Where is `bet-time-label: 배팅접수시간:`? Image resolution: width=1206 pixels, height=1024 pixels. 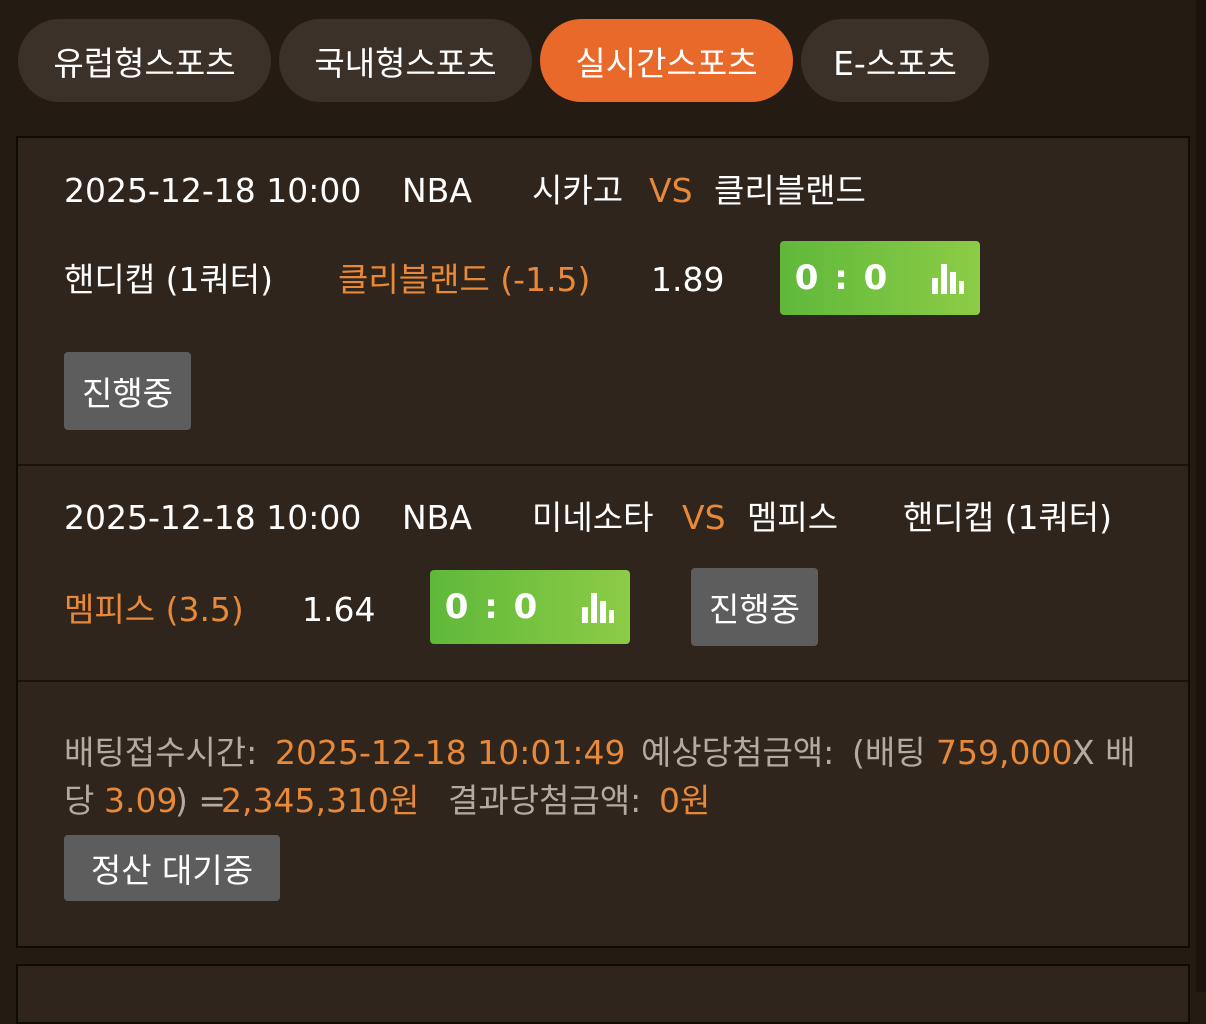 bet-time-label: 배팅접수시간: is located at coordinates (161, 752).